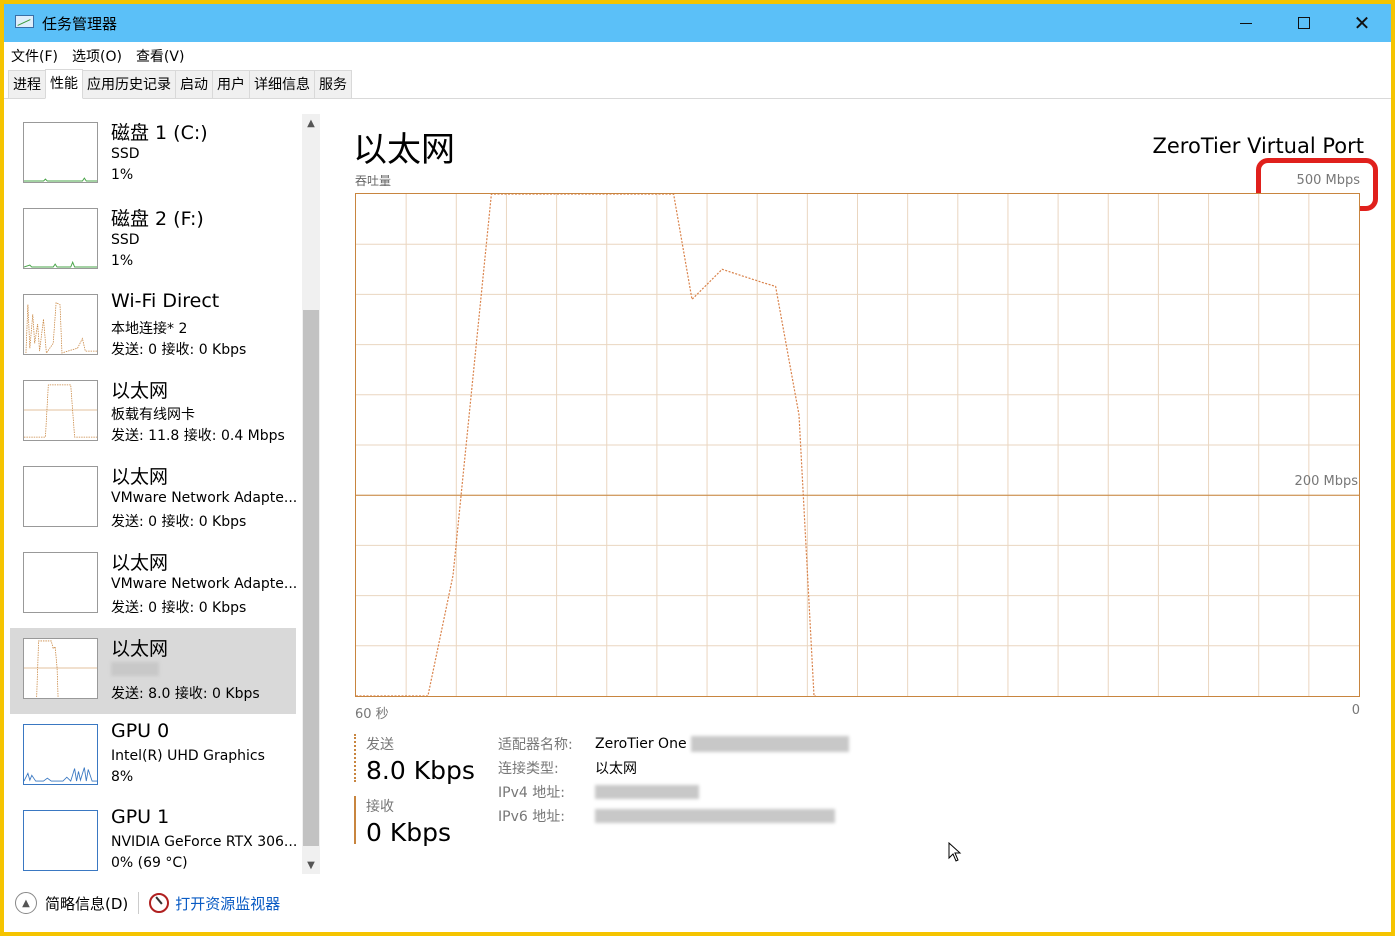 The height and width of the screenshot is (936, 1395). I want to click on info-row-ipv4: IPv4 地址:, so click(673, 792).